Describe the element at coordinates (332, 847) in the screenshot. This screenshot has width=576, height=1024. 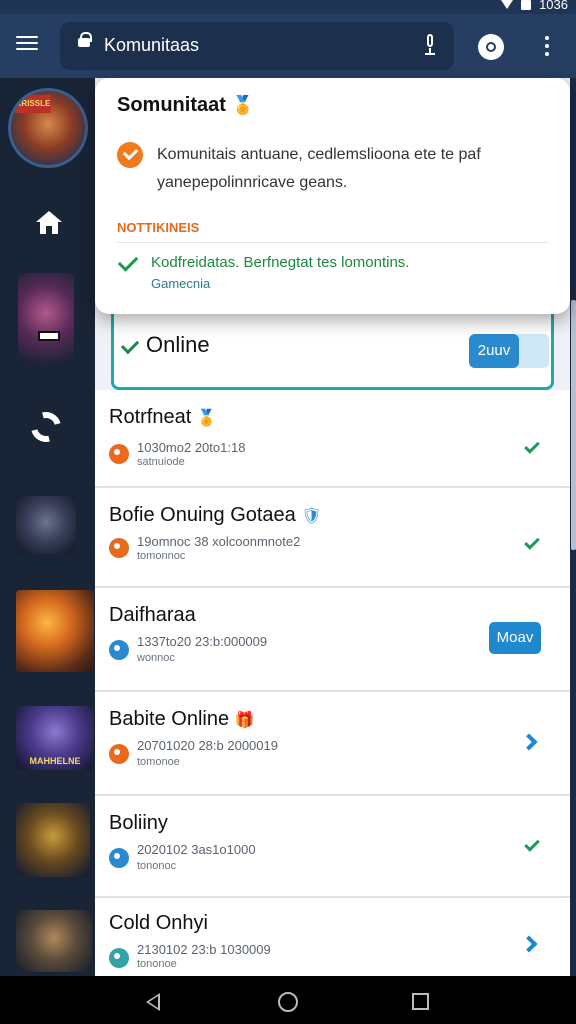
I see `list-item: Boliiny 2020102 3as1o1000 tononoc` at that location.